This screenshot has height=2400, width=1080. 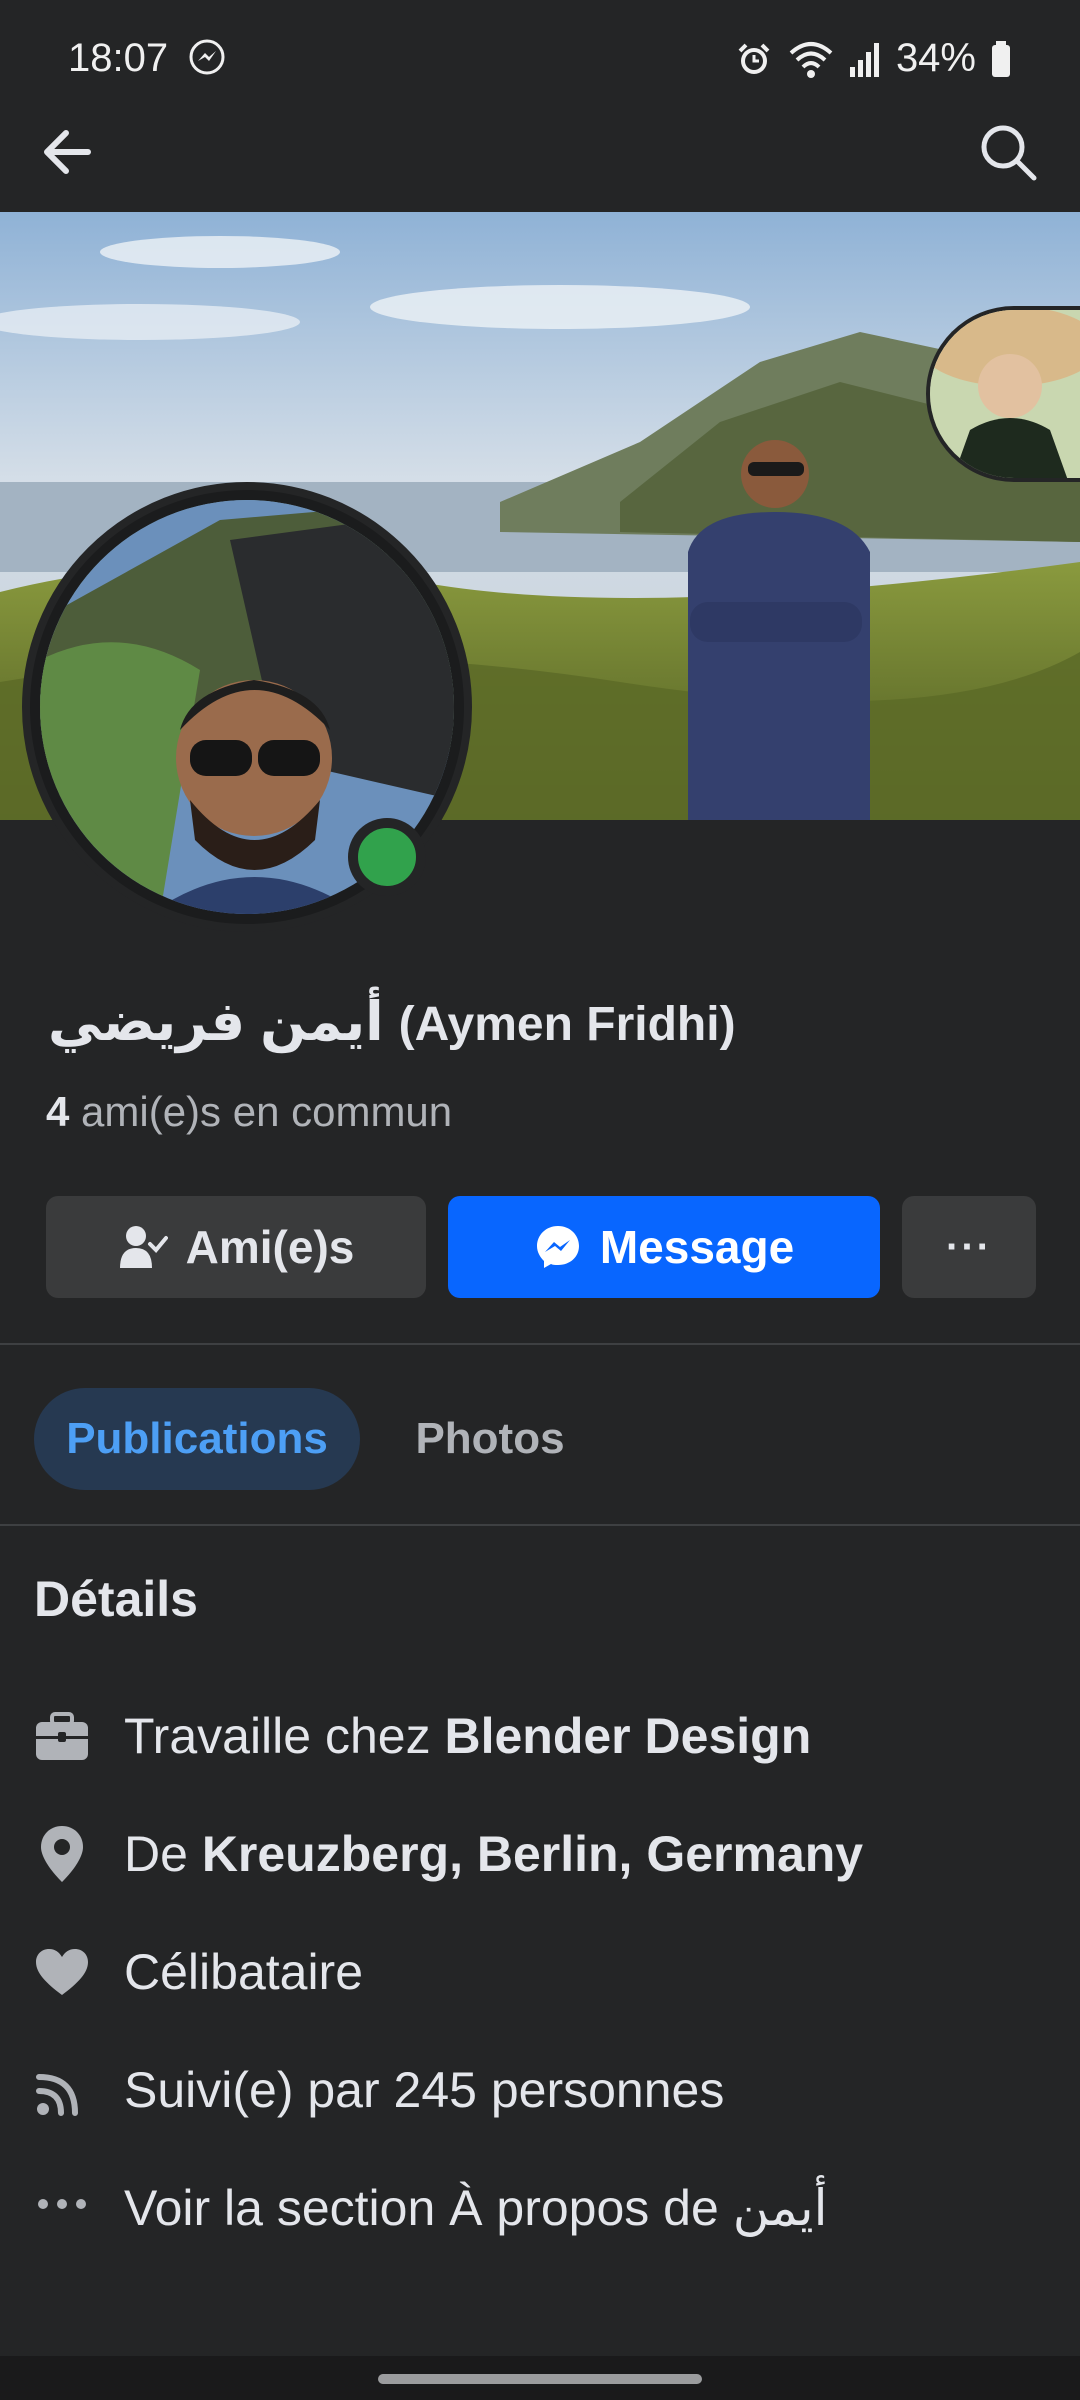 What do you see at coordinates (540, 1972) in the screenshot?
I see `detail-relationship: Célibataire` at bounding box center [540, 1972].